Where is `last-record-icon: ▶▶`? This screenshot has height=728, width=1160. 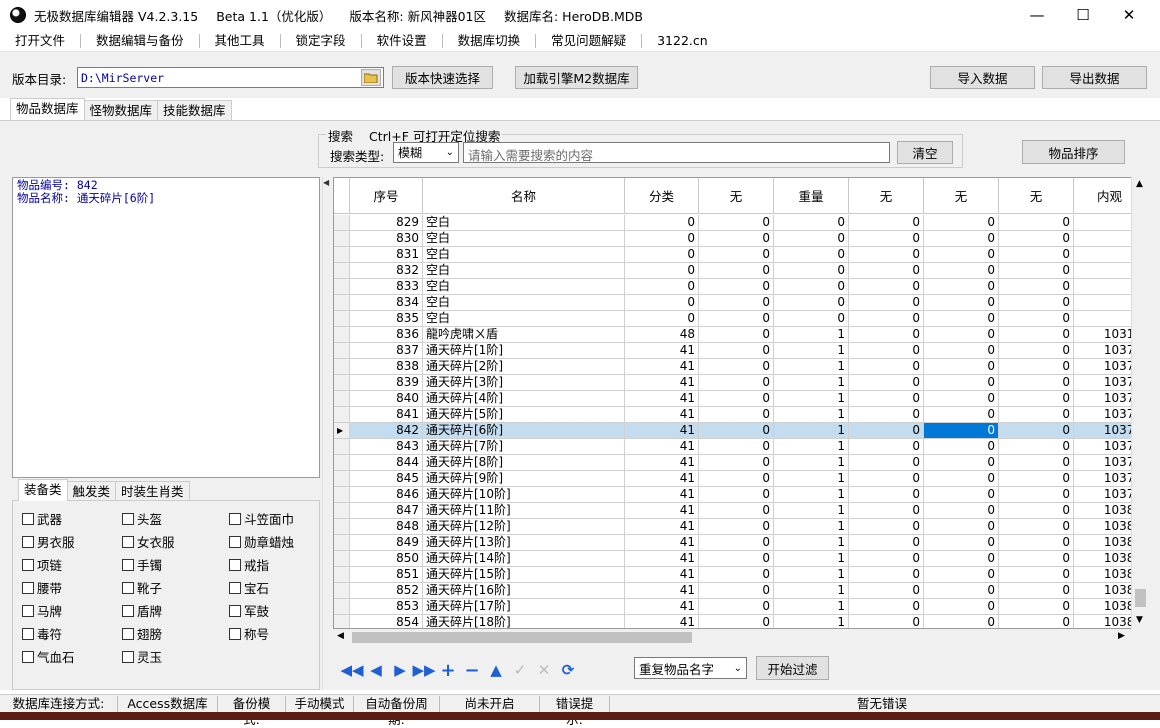
last-record-icon: ▶▶ is located at coordinates (423, 670).